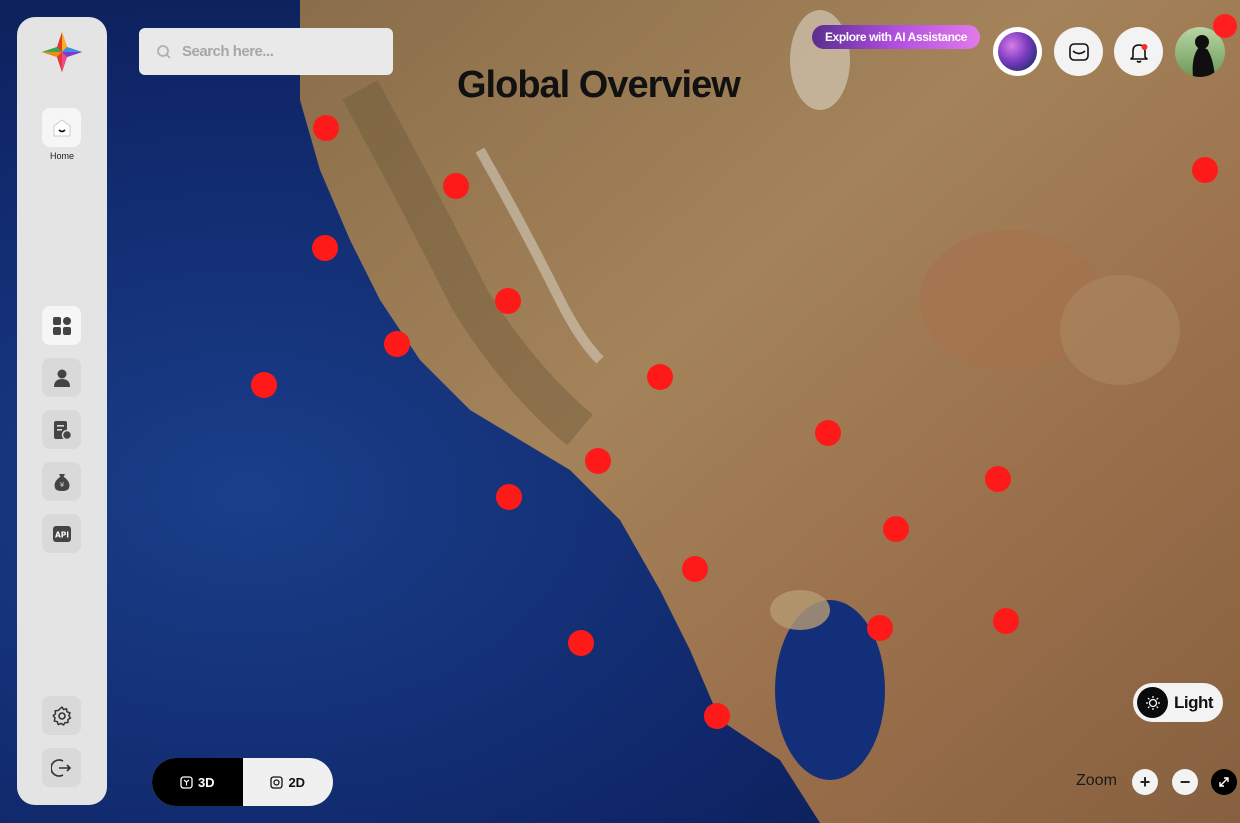 The width and height of the screenshot is (1240, 823). What do you see at coordinates (186, 782) in the screenshot?
I see `cube-3d-icon` at bounding box center [186, 782].